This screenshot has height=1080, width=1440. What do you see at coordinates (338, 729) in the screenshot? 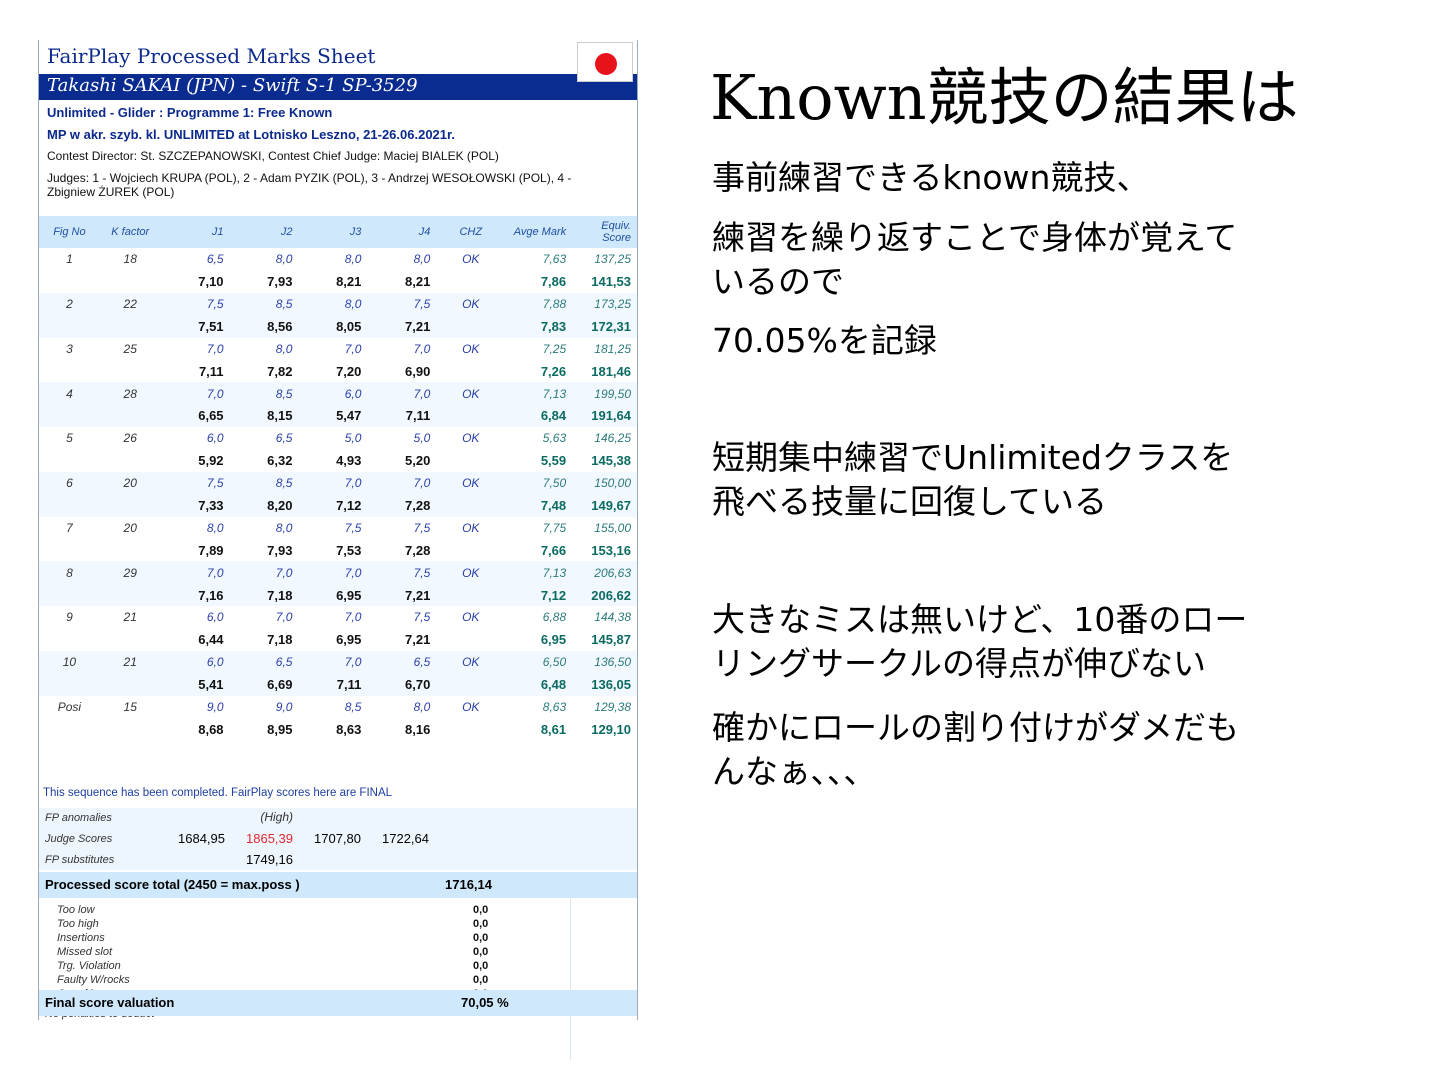
I see `fairplay-row: 8,68 8,95 8,63 8,16 8,61 129,10` at bounding box center [338, 729].